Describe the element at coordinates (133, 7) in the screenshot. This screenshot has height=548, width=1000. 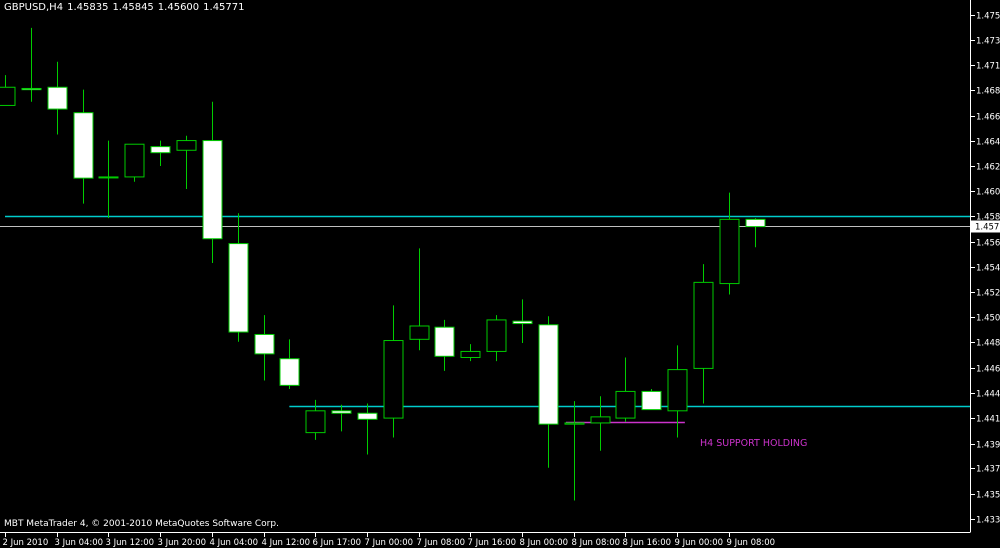
I see `ohlc-high: 1.45845` at that location.